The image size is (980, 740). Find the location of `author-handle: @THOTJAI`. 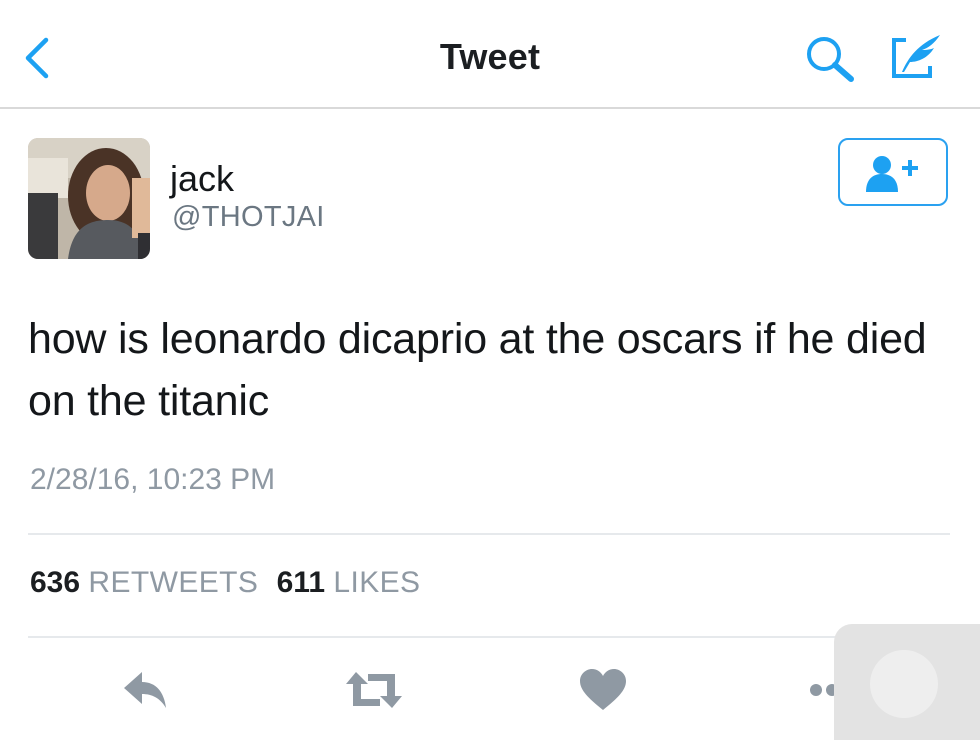

author-handle: @THOTJAI is located at coordinates (248, 217).